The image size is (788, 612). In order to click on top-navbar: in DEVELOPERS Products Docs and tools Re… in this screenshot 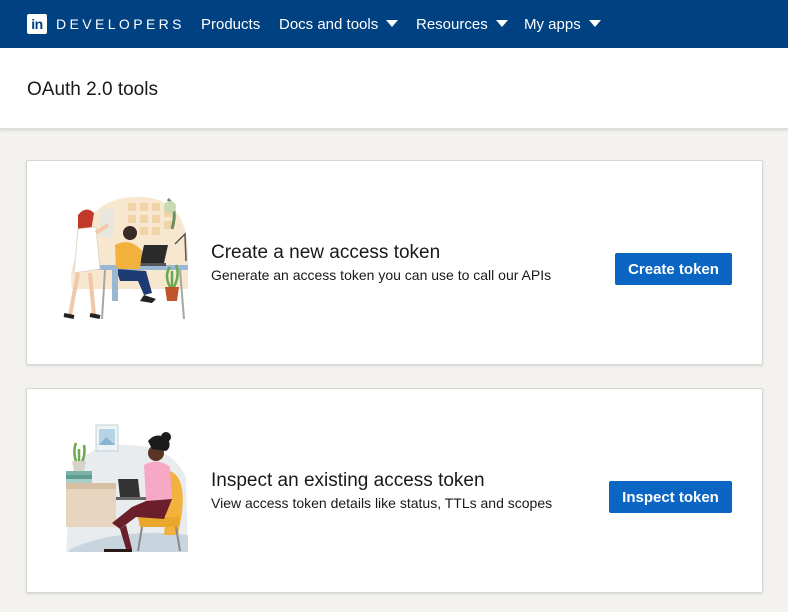, I will do `click(394, 24)`.